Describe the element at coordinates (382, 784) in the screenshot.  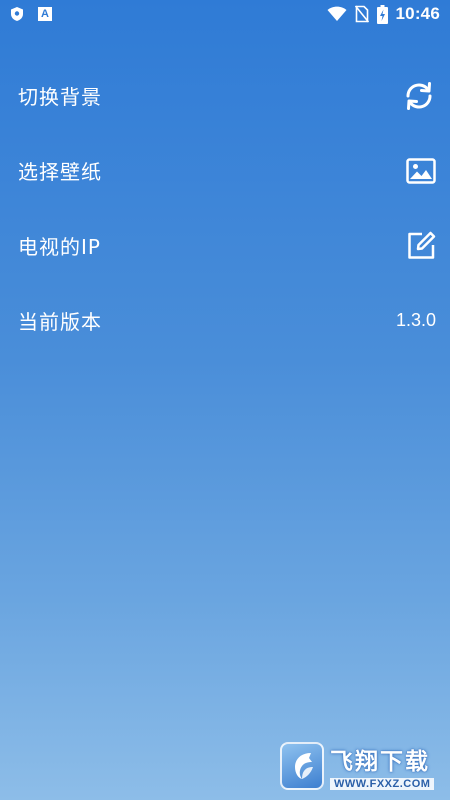
I see `watermark-url: WWW.FXXZ.COM` at that location.